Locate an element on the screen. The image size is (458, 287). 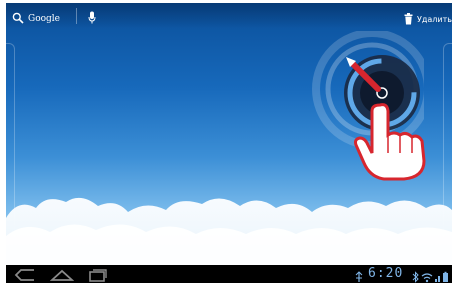
battery-icon is located at coordinates (445, 276).